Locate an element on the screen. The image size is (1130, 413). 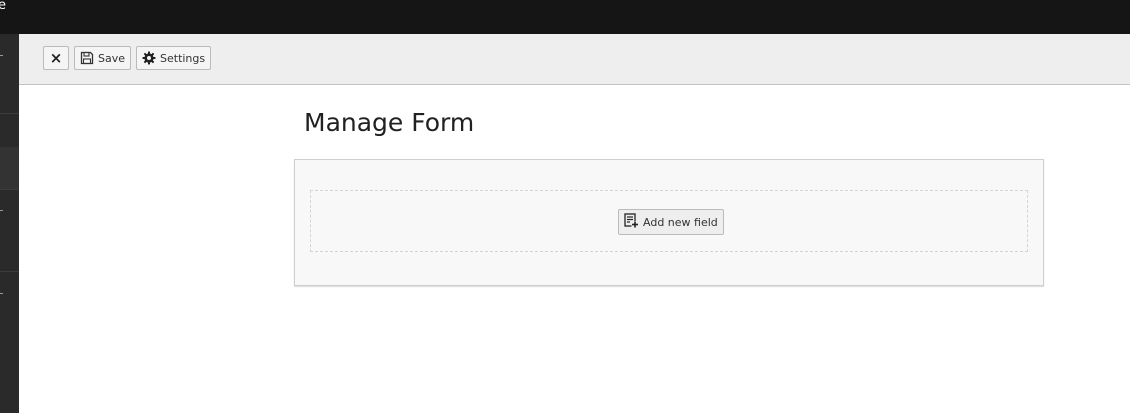
save-label: Save is located at coordinates (112, 58).